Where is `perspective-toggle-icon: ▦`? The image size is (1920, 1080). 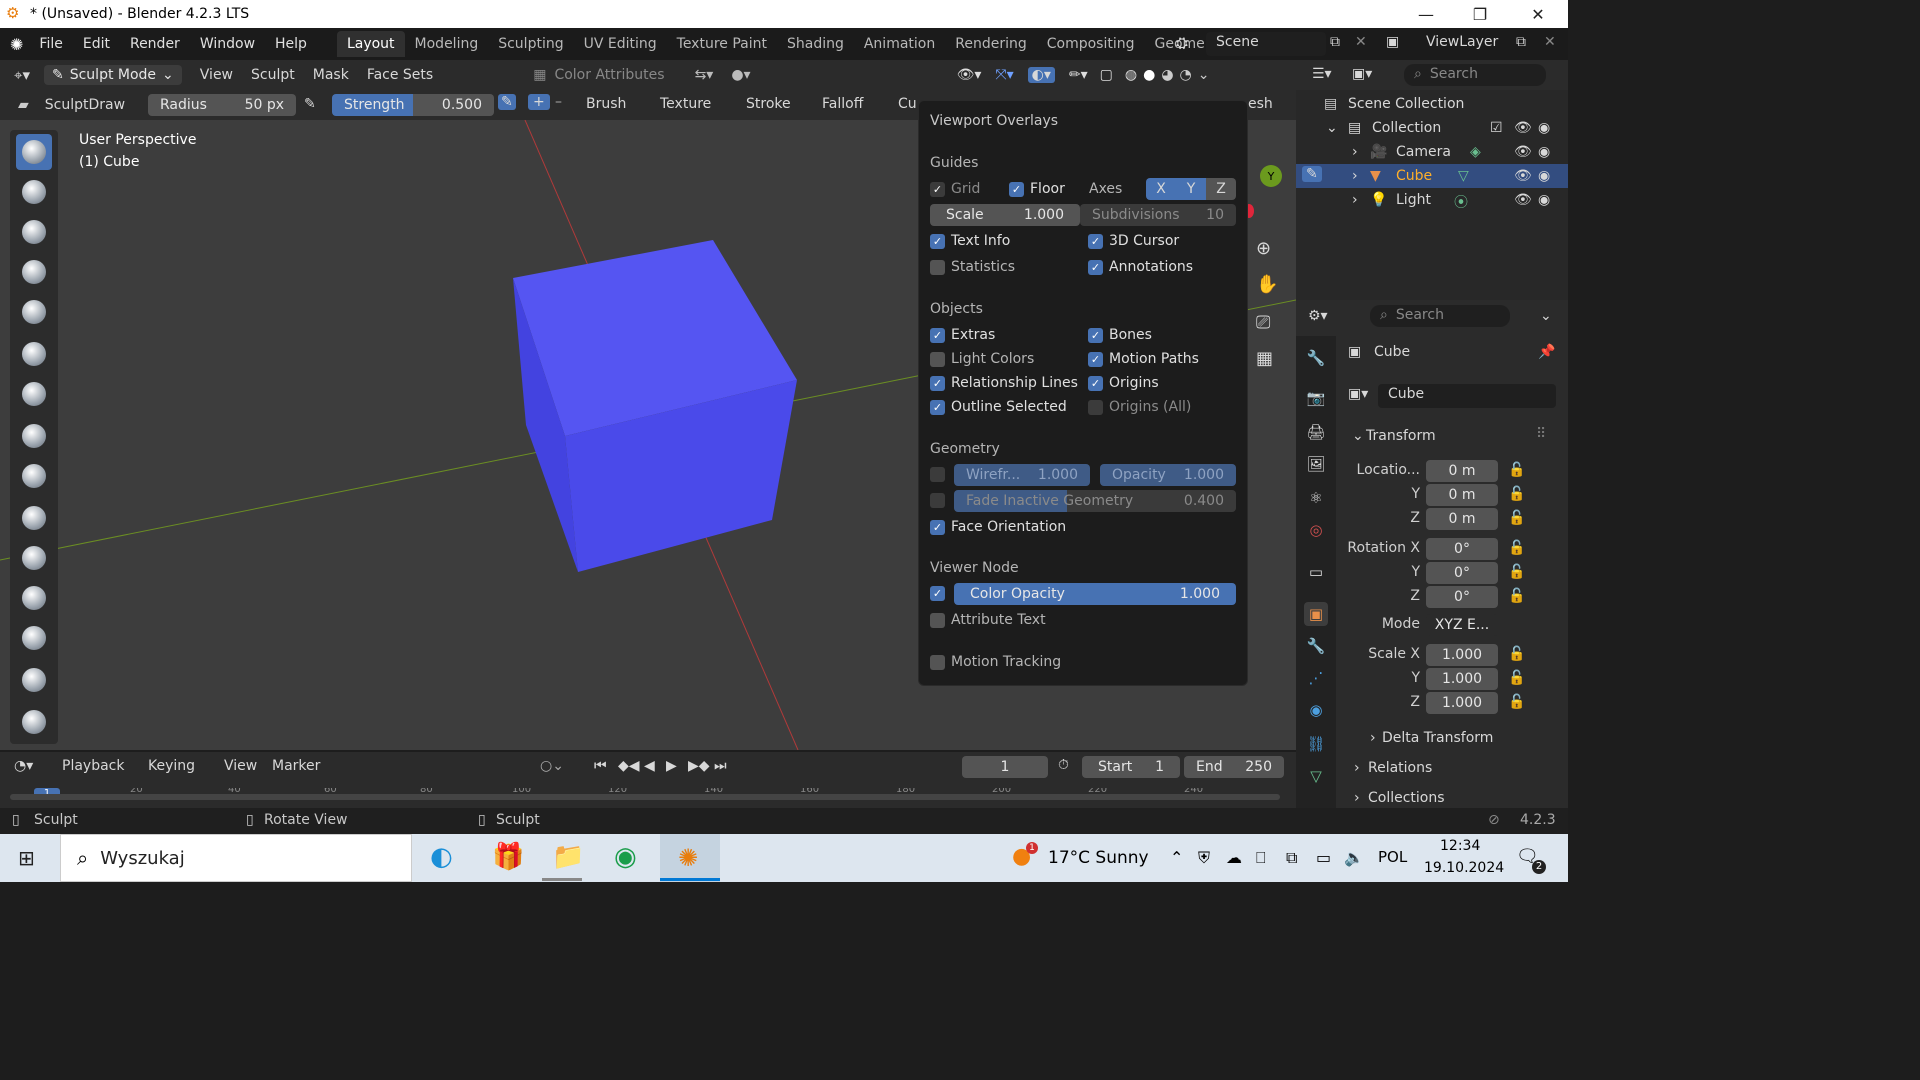
perspective-toggle-icon: ▦ is located at coordinates (1264, 358).